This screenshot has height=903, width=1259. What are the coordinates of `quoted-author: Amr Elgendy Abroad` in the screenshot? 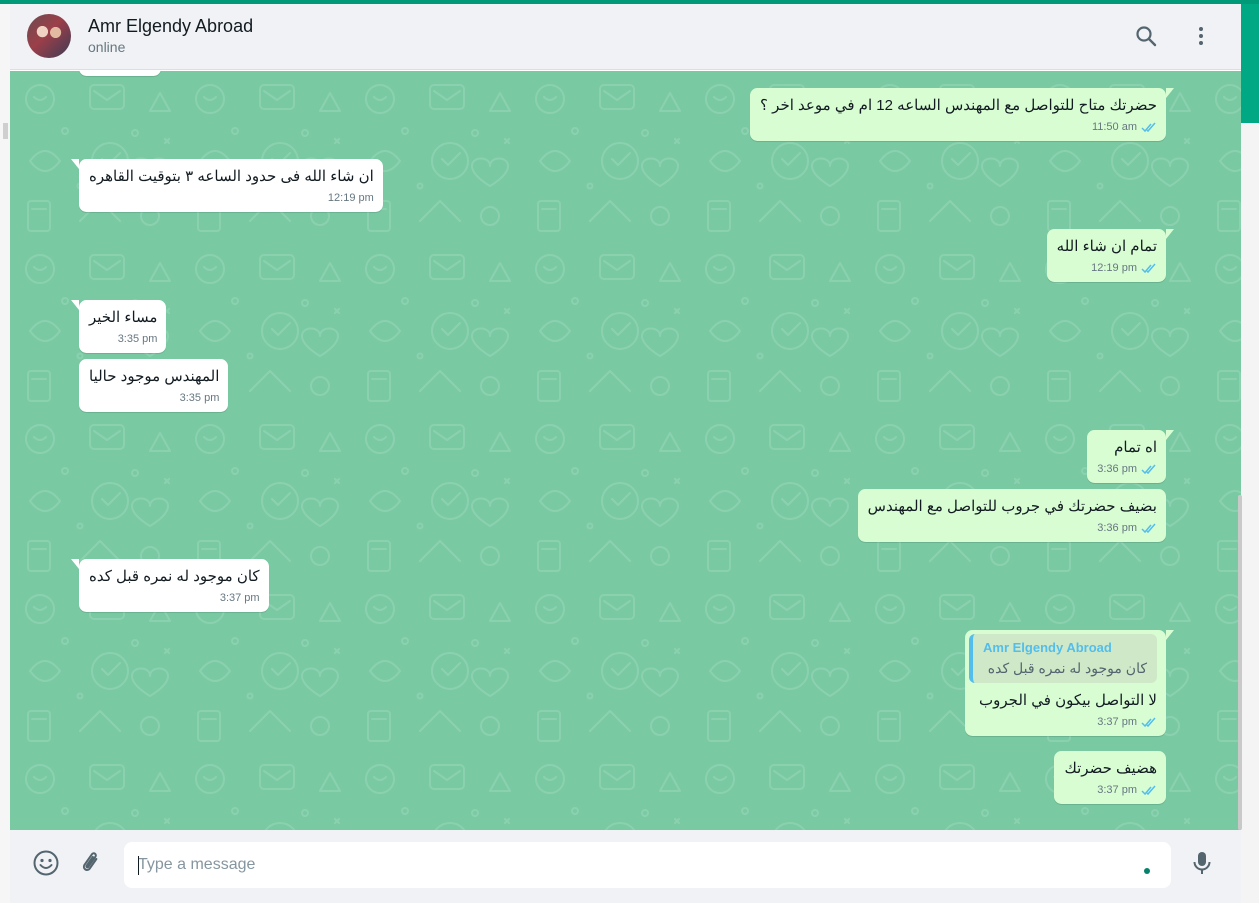 It's located at (1047, 647).